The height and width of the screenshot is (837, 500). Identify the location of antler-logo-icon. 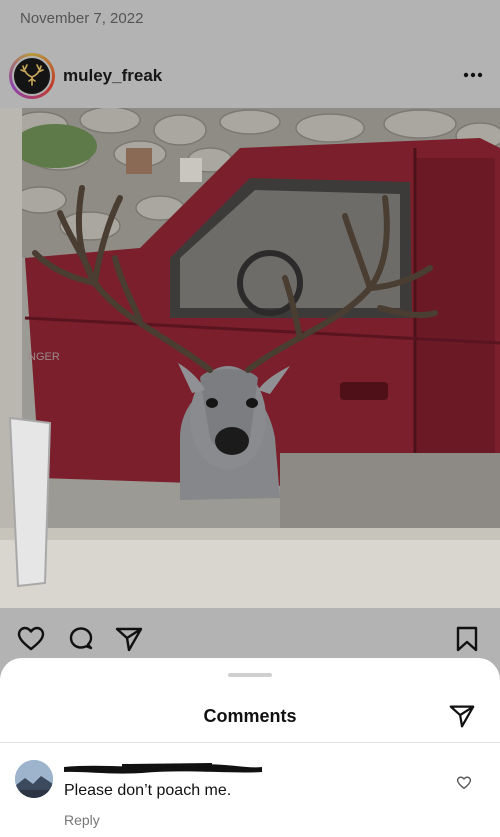
(32, 75).